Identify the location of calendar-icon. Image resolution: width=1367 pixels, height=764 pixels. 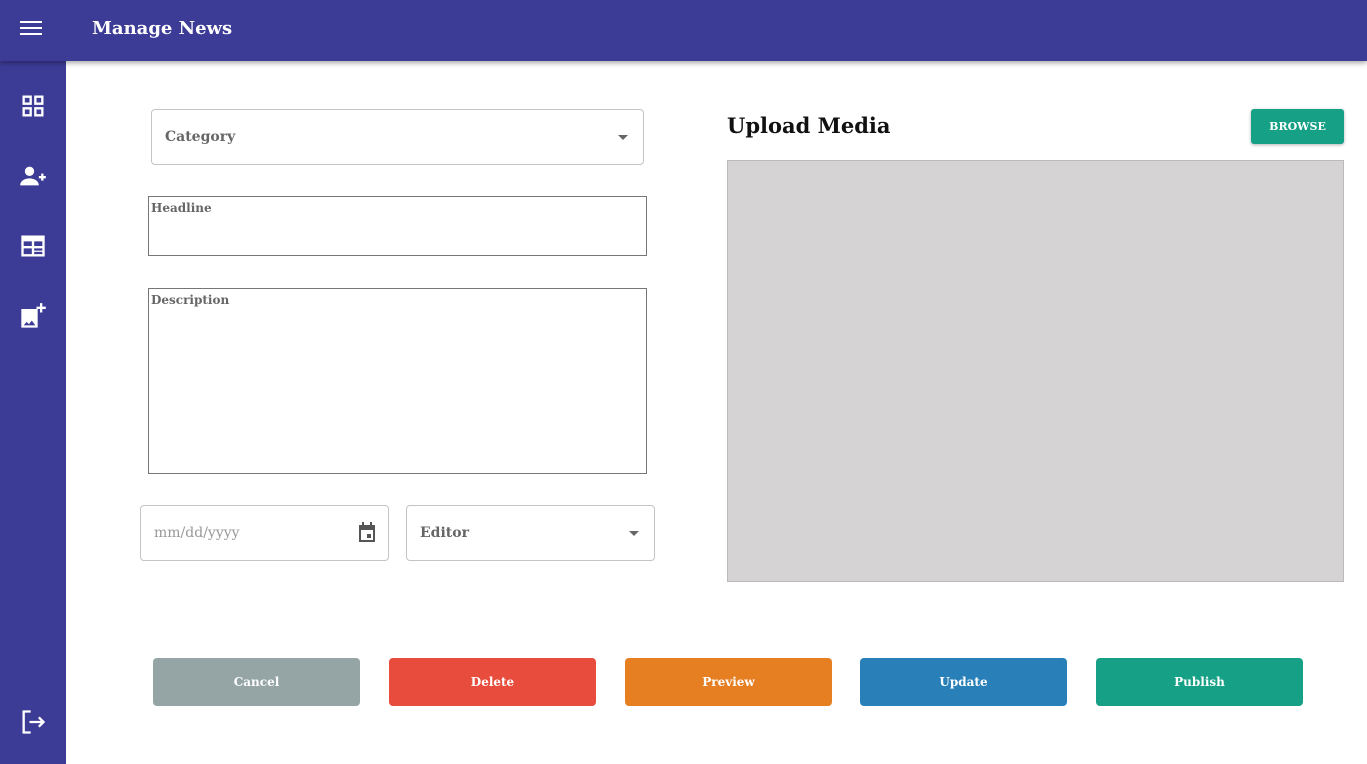
(367, 533).